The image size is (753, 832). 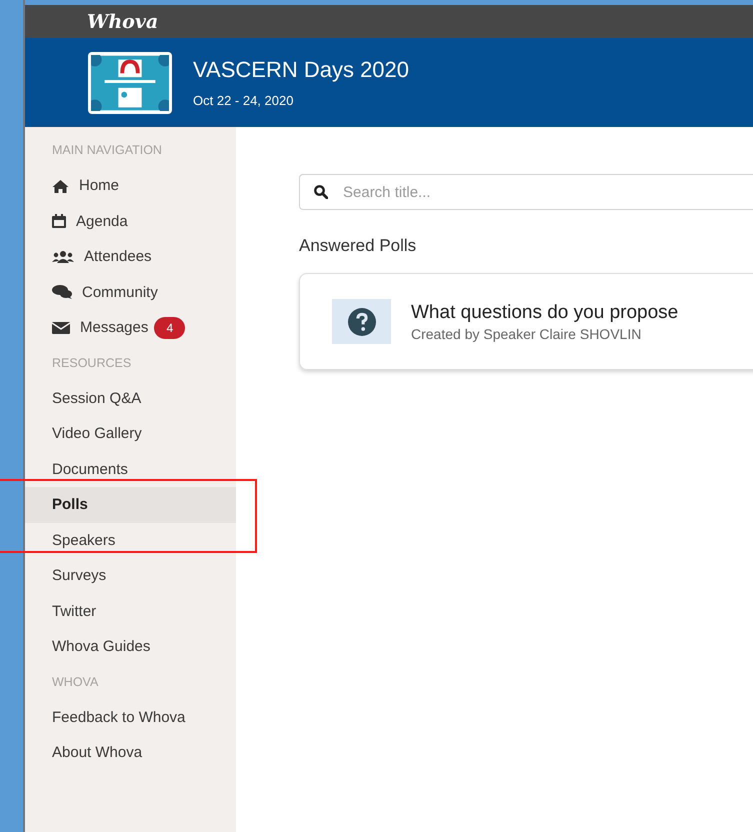 I want to click on nav-item: Twitter, so click(x=130, y=611).